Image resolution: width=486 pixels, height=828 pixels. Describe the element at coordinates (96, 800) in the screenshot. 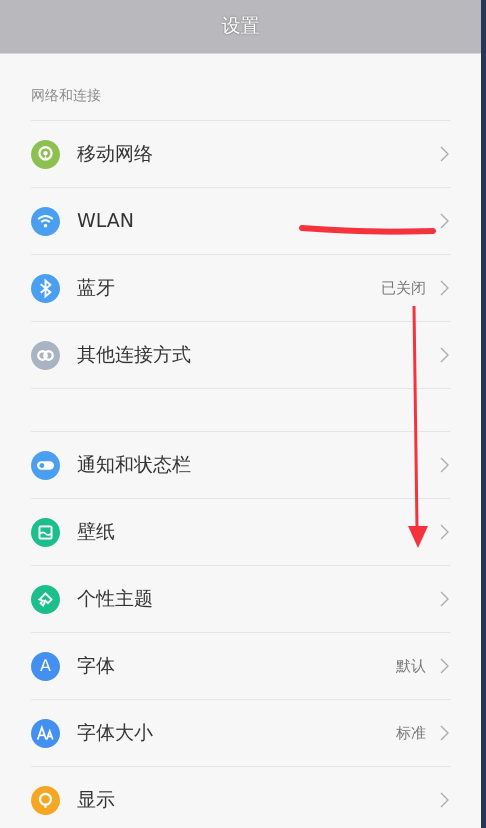

I see `setting-label: 显示` at that location.